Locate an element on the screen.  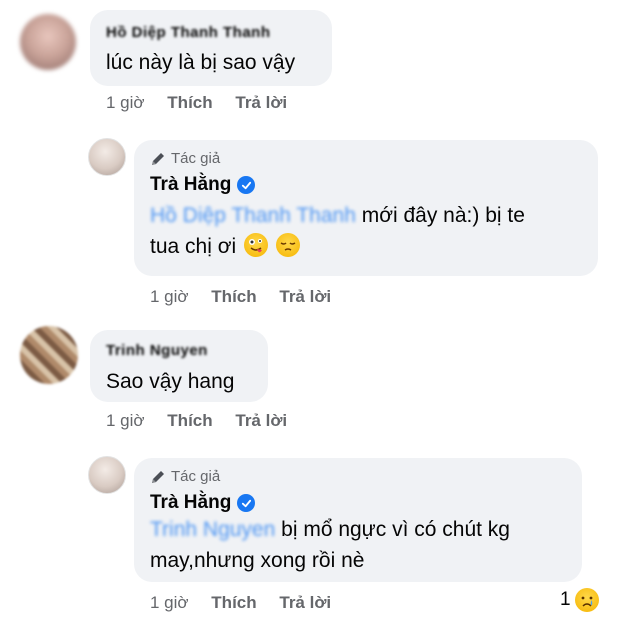
reply-text-line2: may,nhưng xong rồi nè is located at coordinates (257, 560).